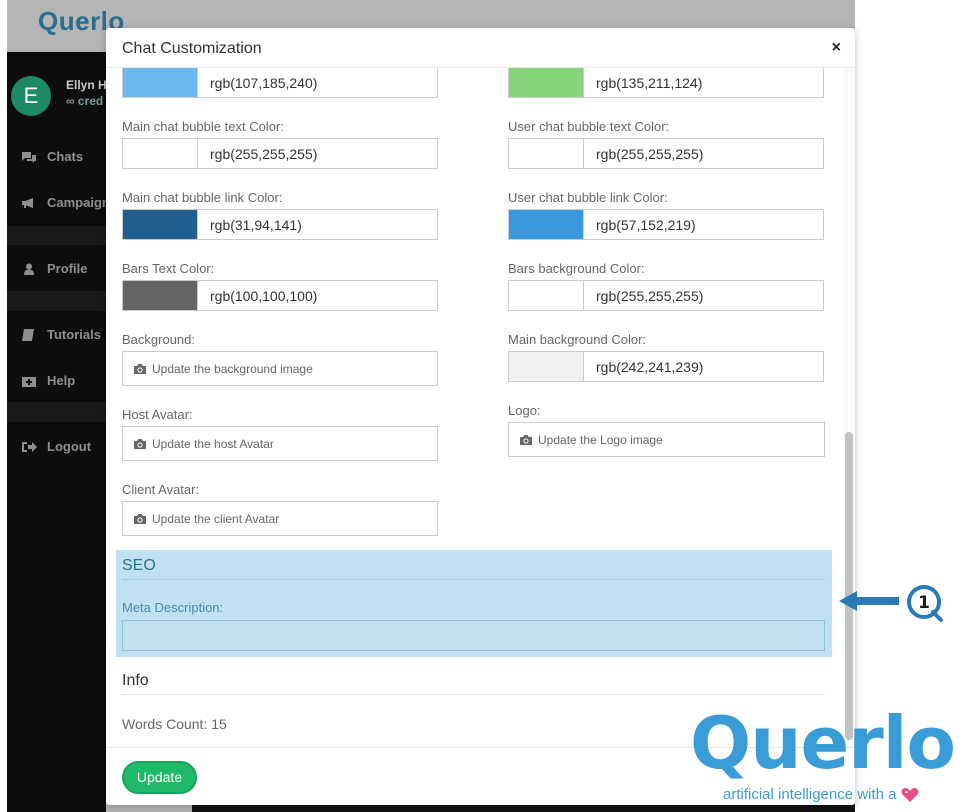  What do you see at coordinates (58, 432) in the screenshot?
I see `sidebar: E Ellyn H ∞ cred Chats Campaign Profile` at bounding box center [58, 432].